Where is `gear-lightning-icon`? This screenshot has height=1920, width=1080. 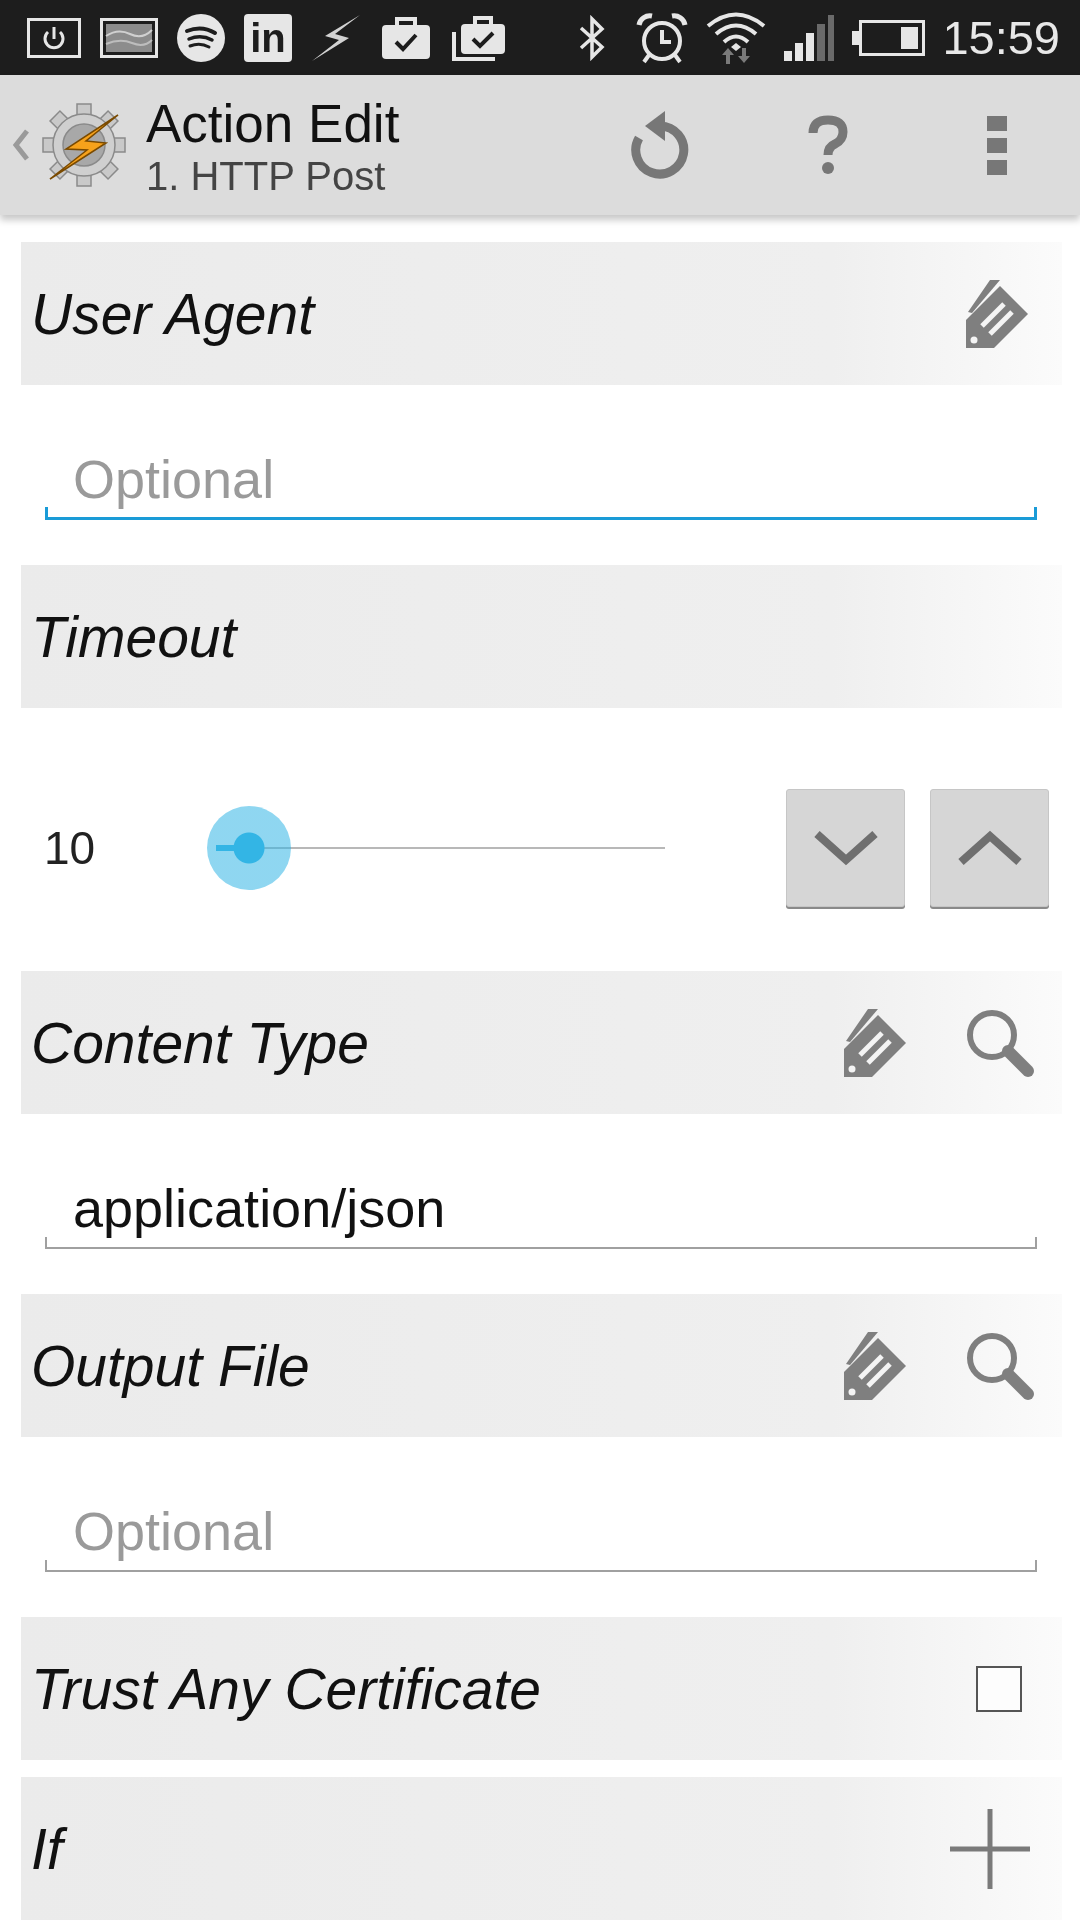
gear-lightning-icon is located at coordinates (84, 145).